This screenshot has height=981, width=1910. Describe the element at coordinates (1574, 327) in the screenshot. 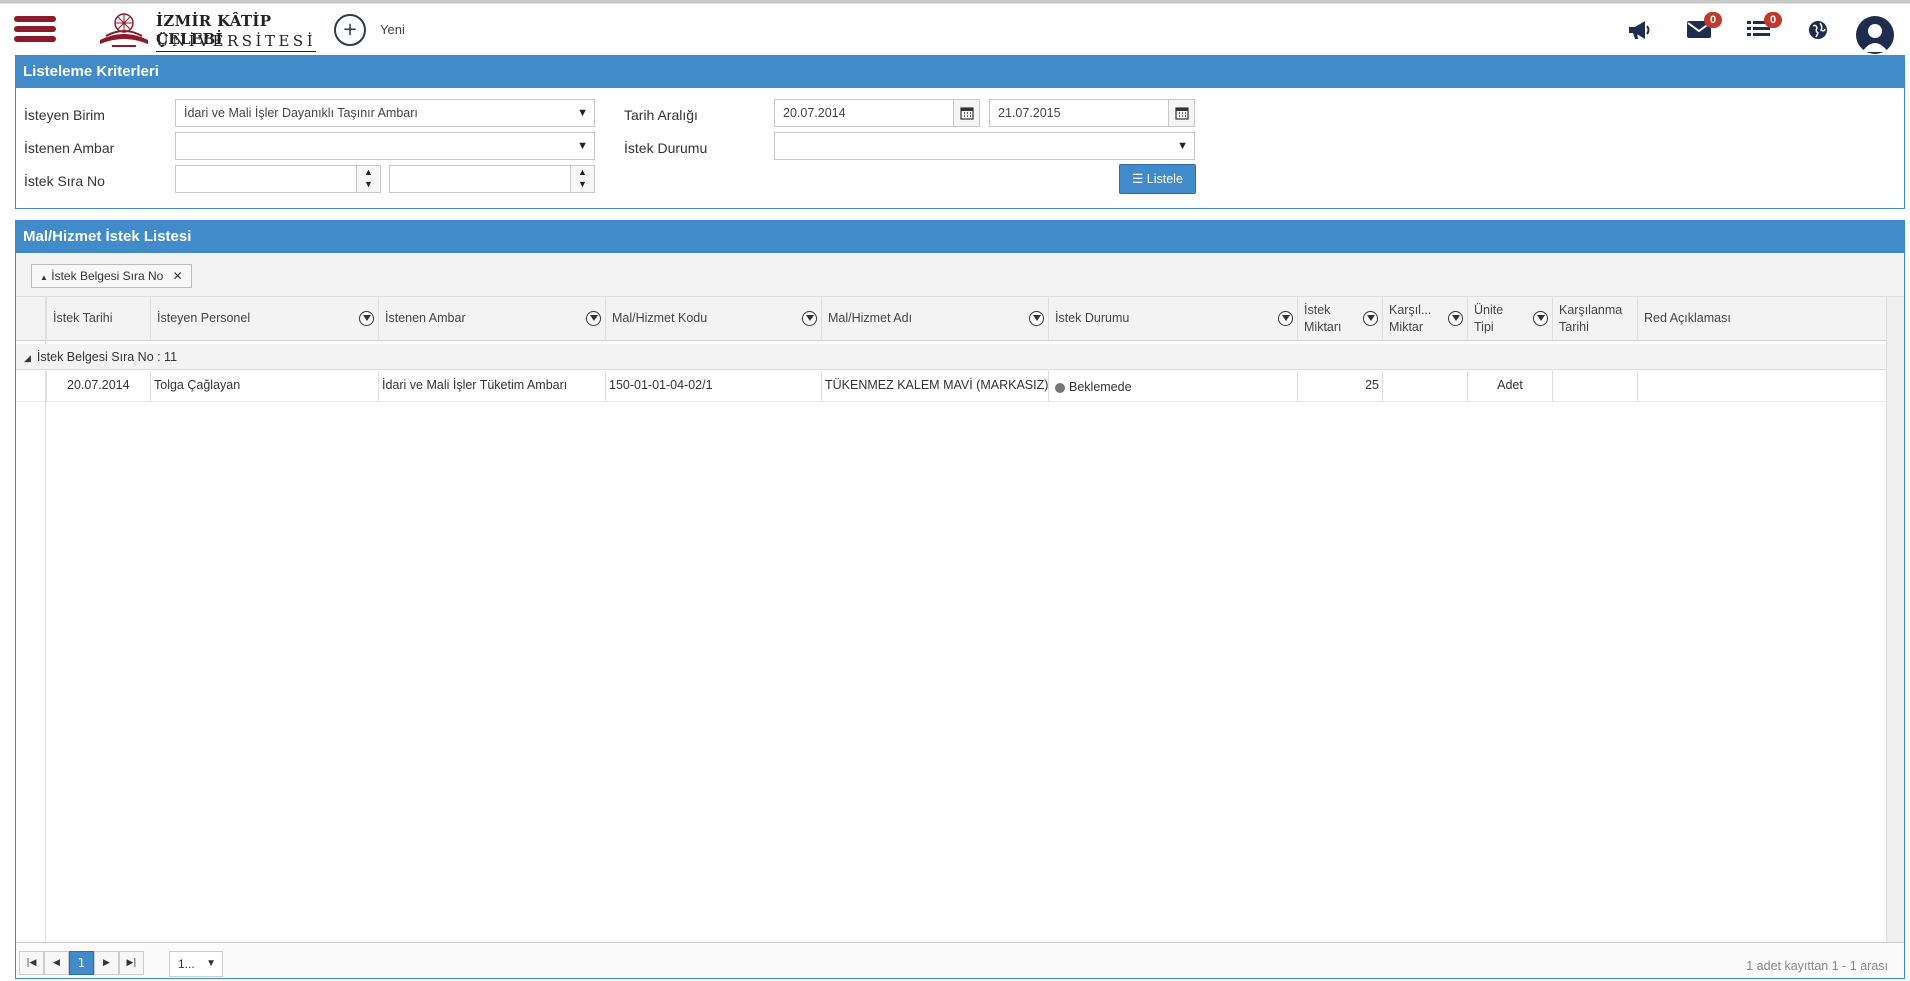

I see `column-label: Tarihi` at that location.